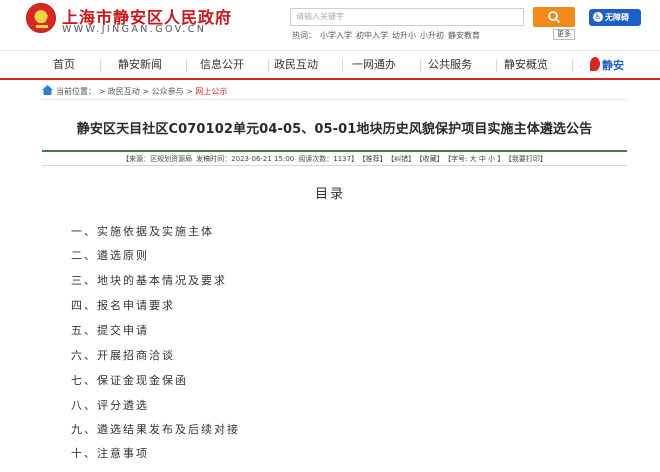 Image resolution: width=660 pixels, height=472 pixels. I want to click on accessibility-icon: ♿, so click(598, 17).